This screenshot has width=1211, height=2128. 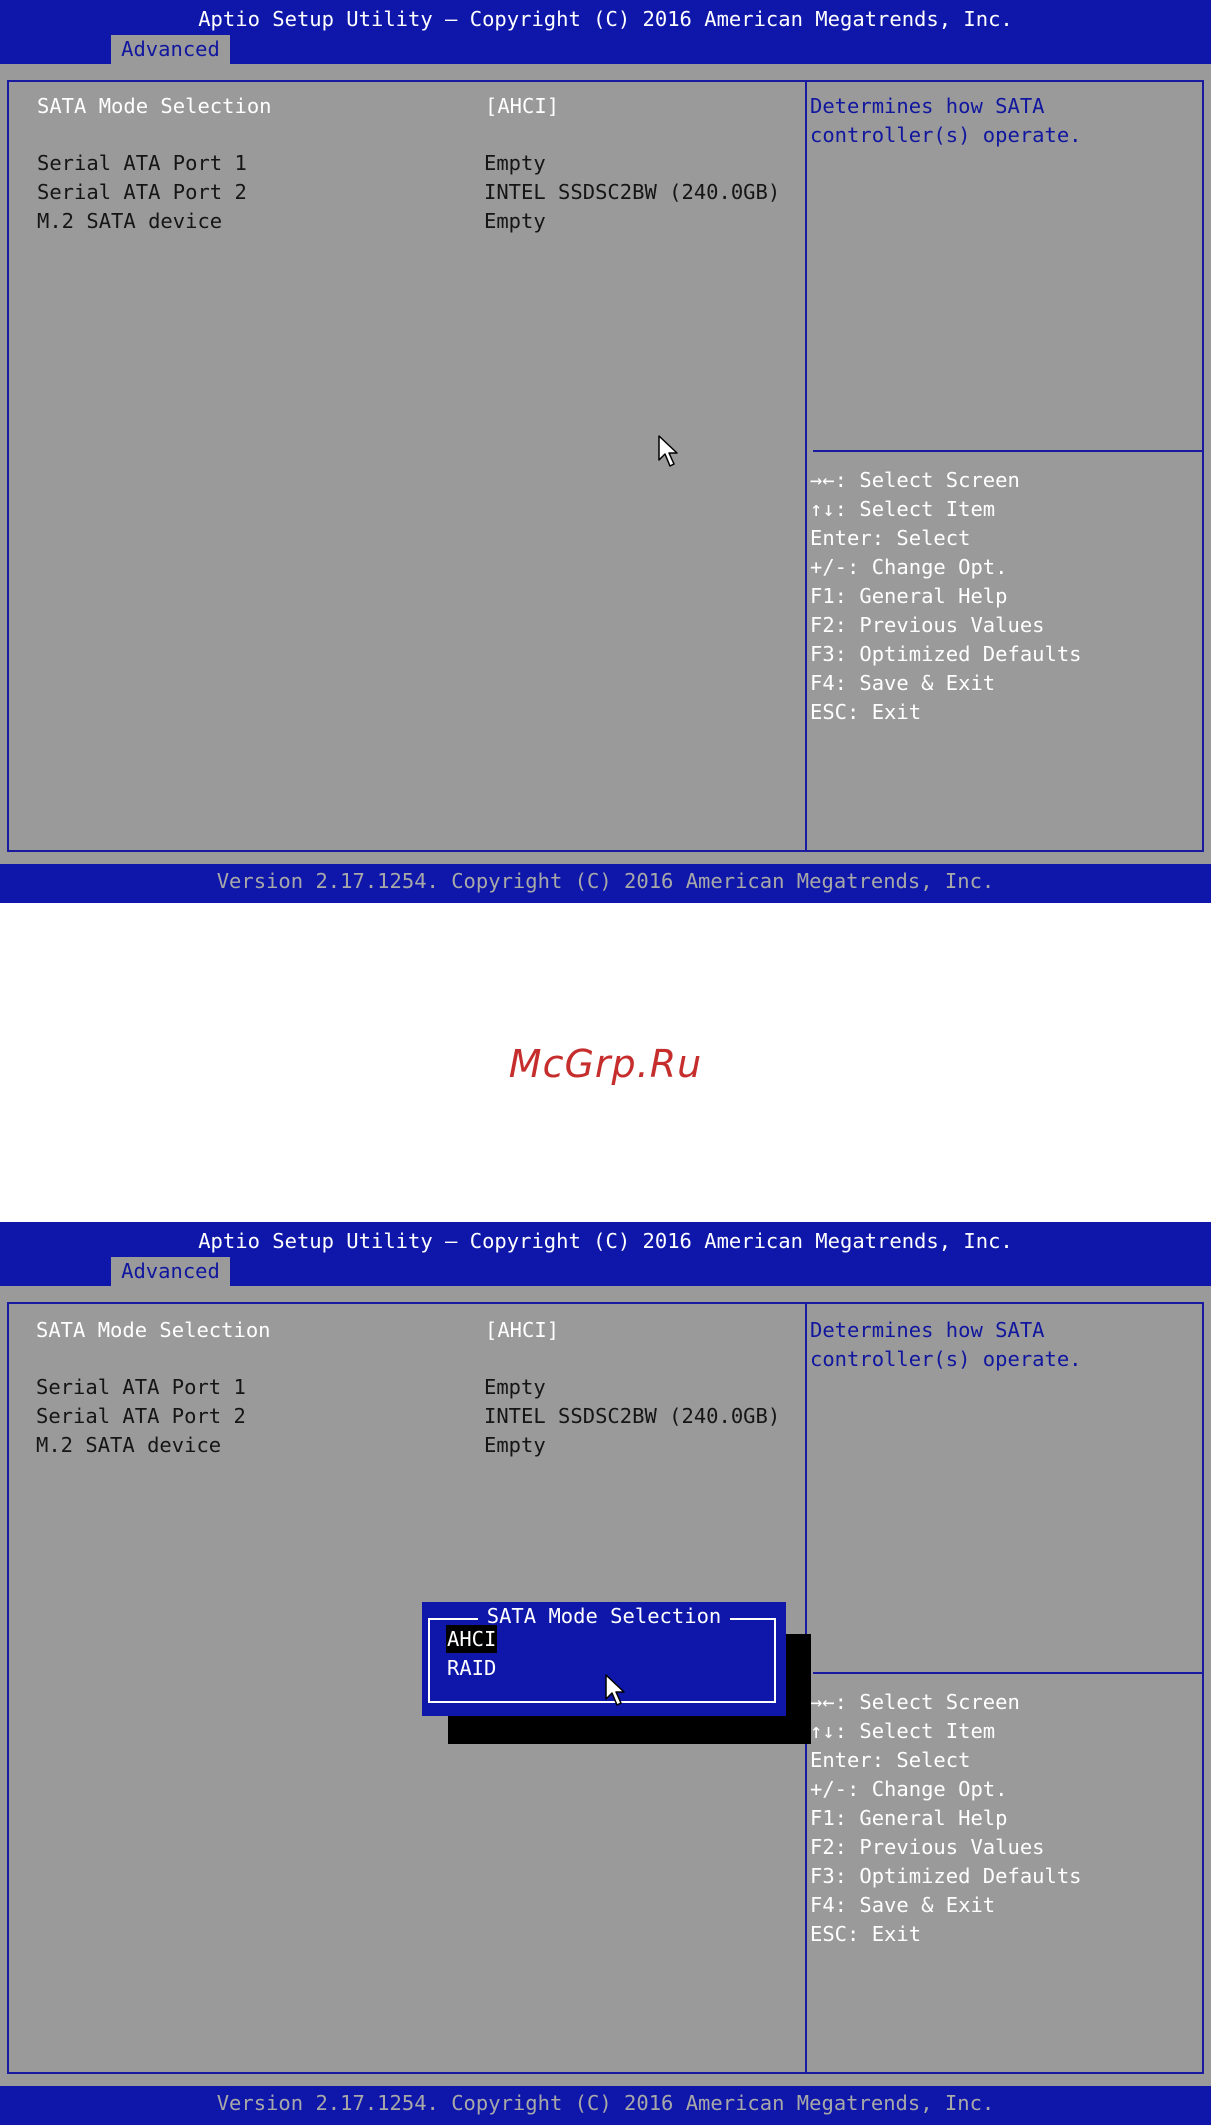 I want to click on popup-option-raid: RAID, so click(x=471, y=1668).